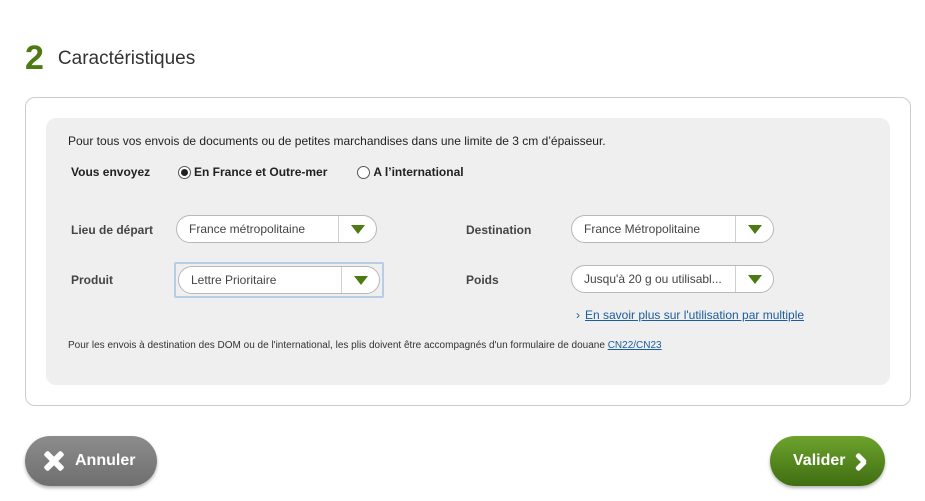 The height and width of the screenshot is (501, 925). I want to click on destination-label: Destination, so click(499, 230).